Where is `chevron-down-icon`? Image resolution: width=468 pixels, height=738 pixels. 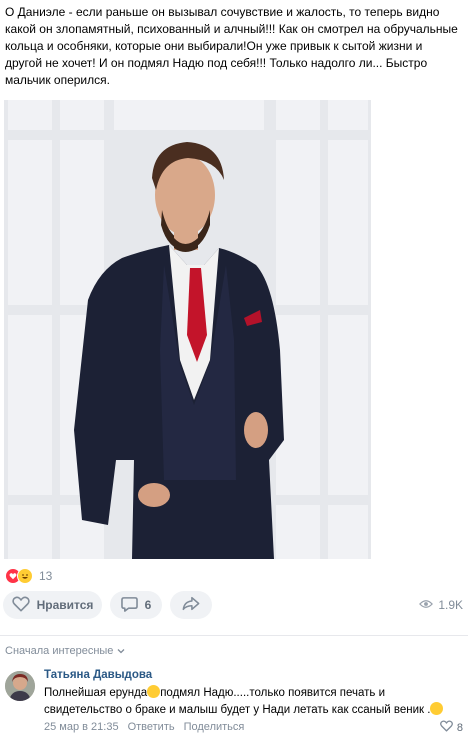
chevron-down-icon is located at coordinates (121, 651).